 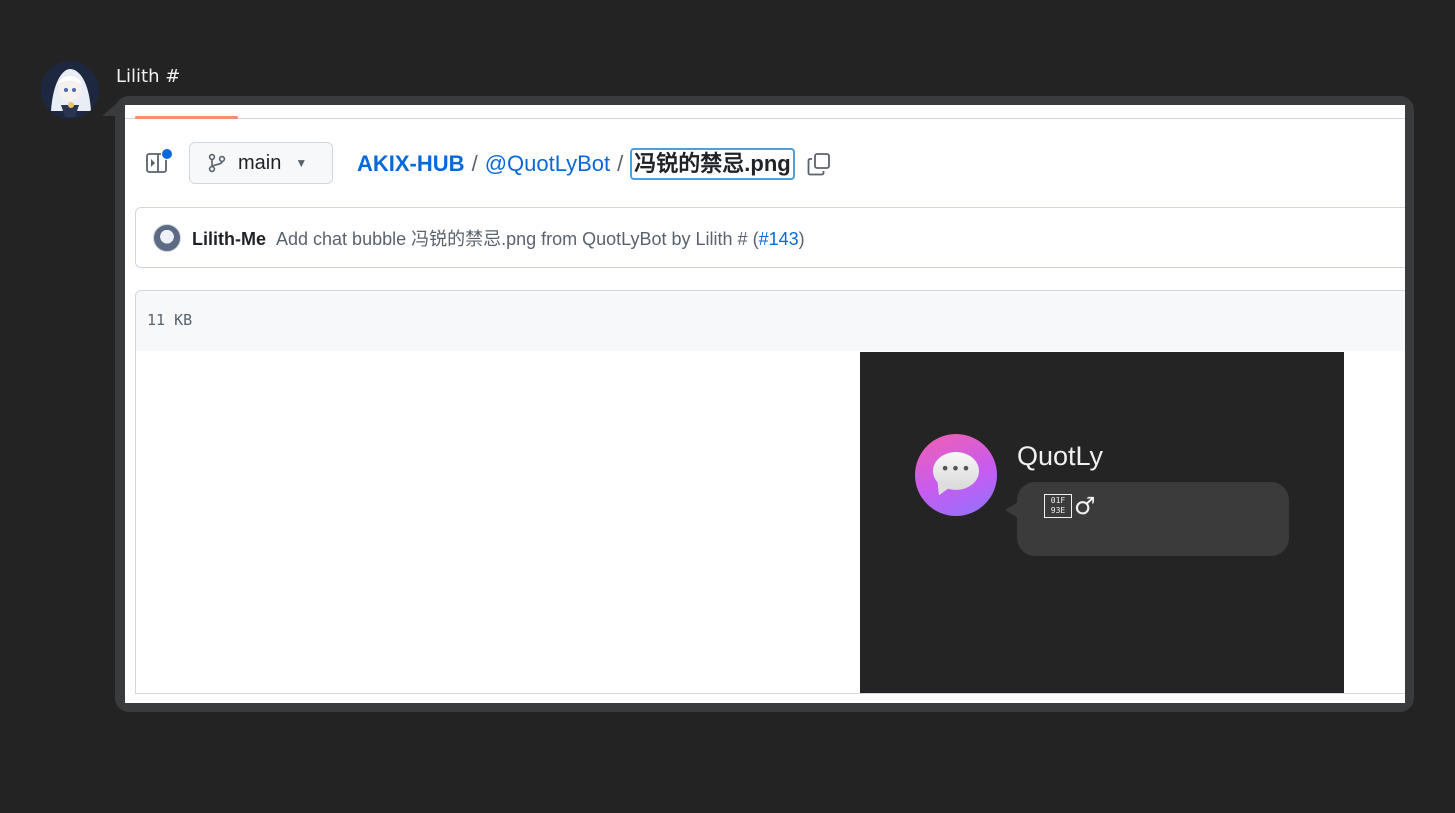 What do you see at coordinates (1102, 522) in the screenshot?
I see `image-preview: ••• QuotLy 01F 93E ♂` at bounding box center [1102, 522].